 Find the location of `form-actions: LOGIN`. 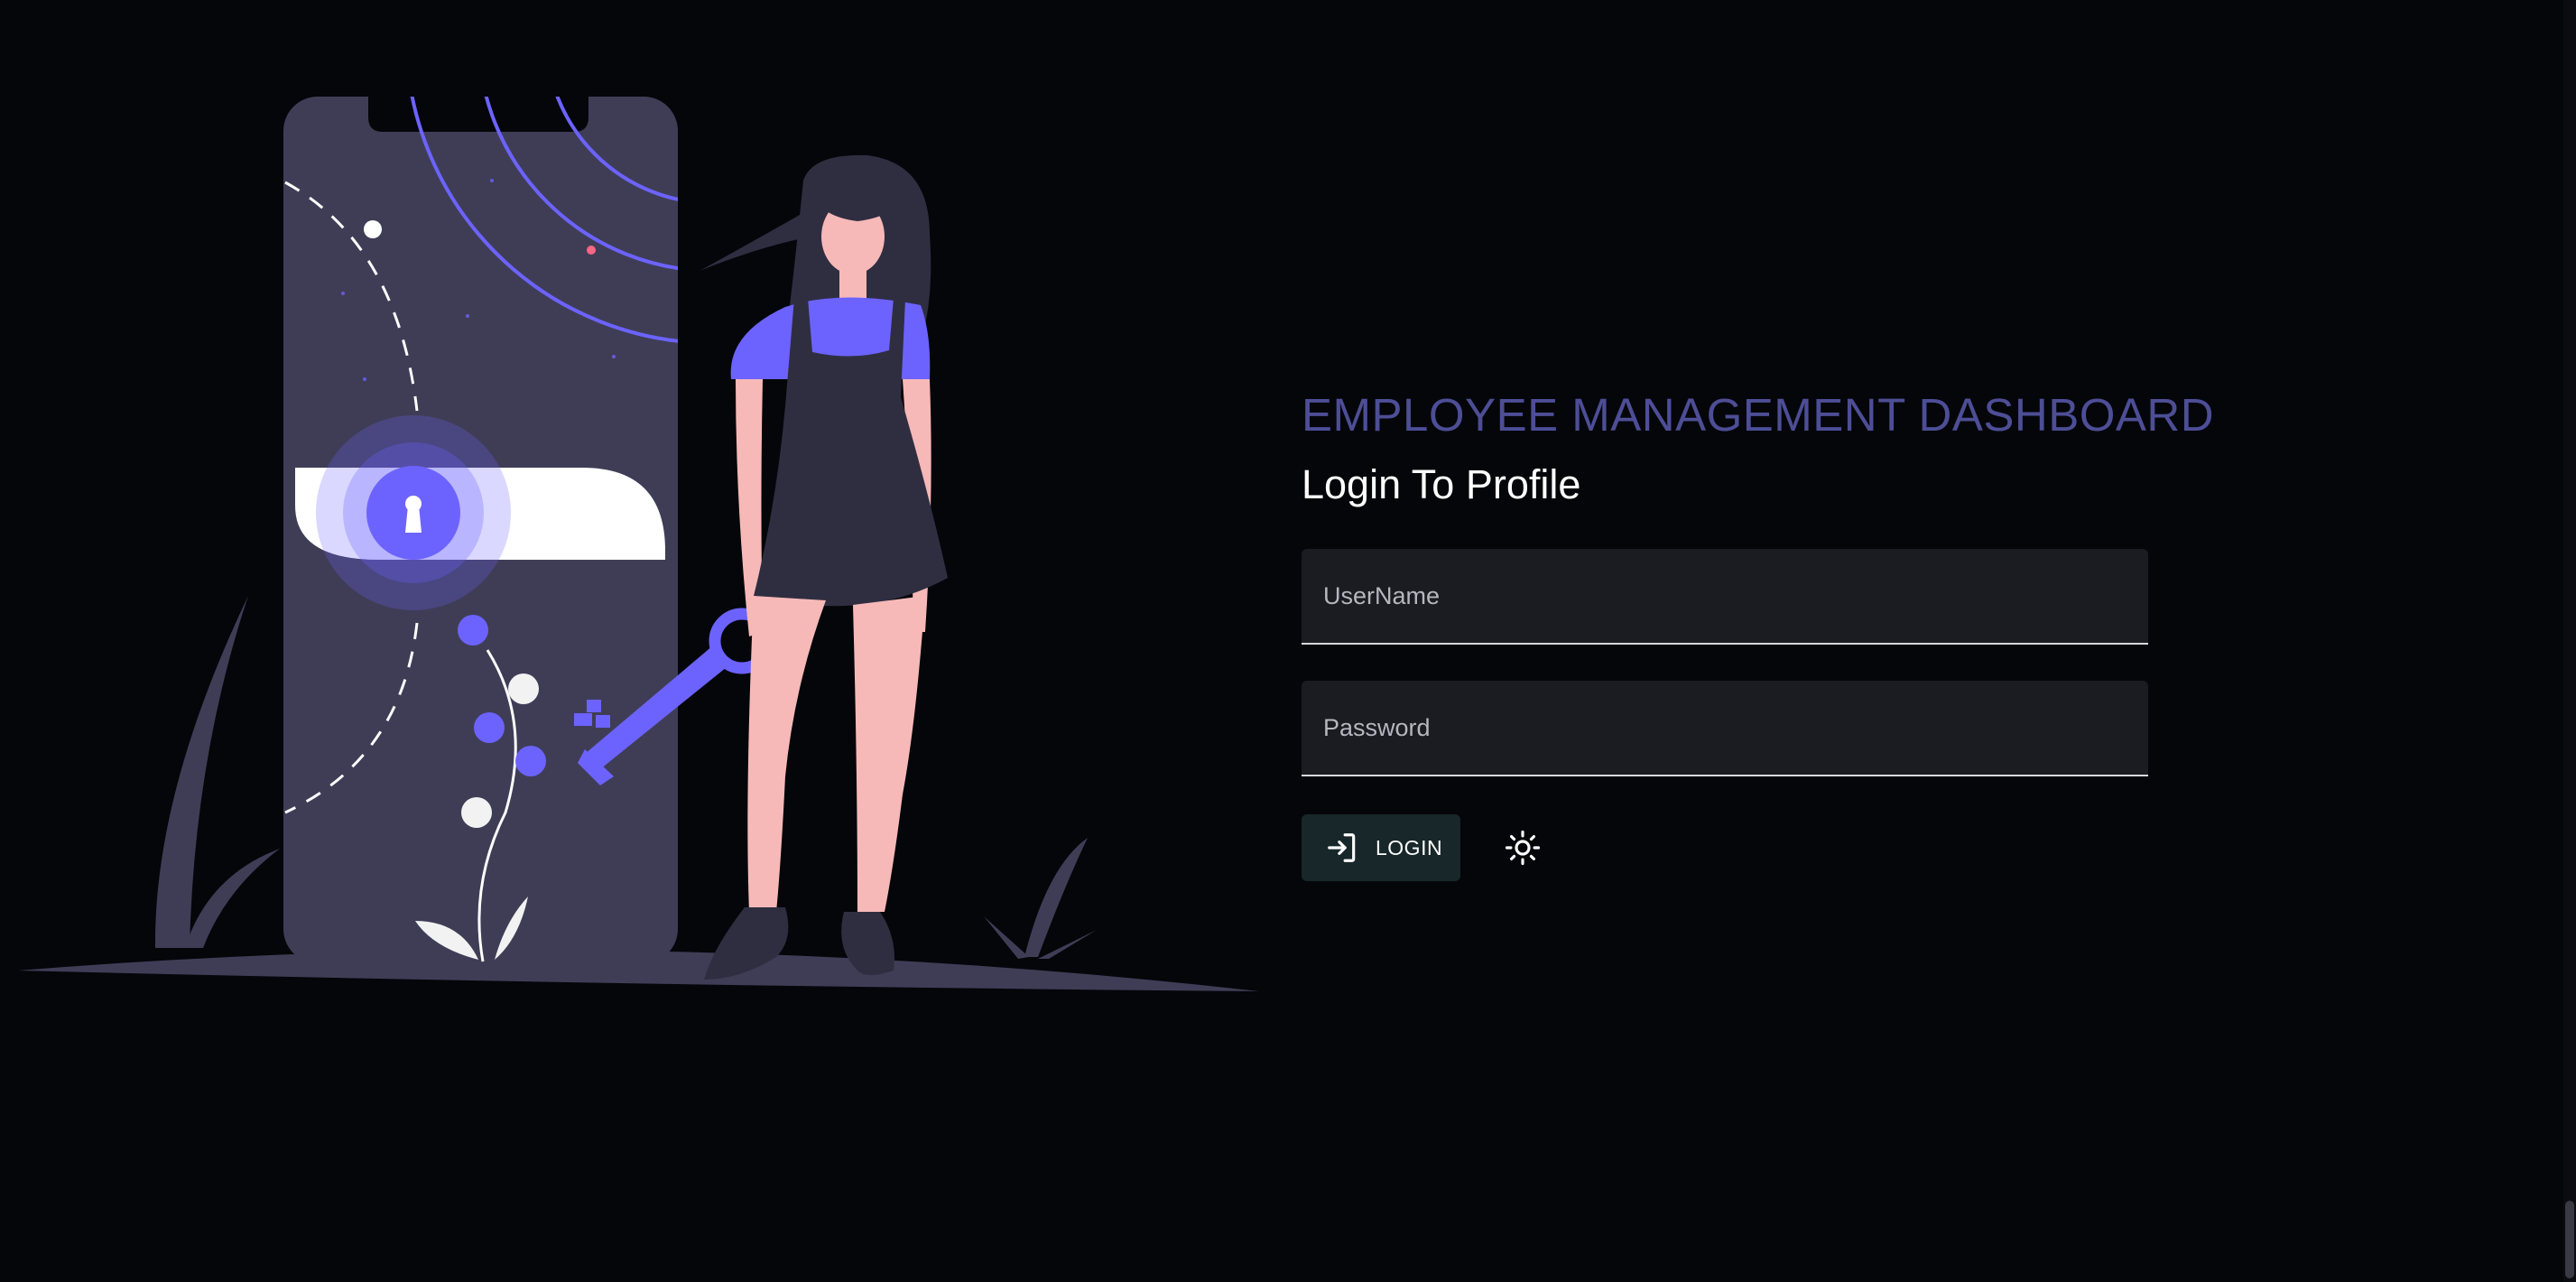

form-actions: LOGIN is located at coordinates (1725, 847).